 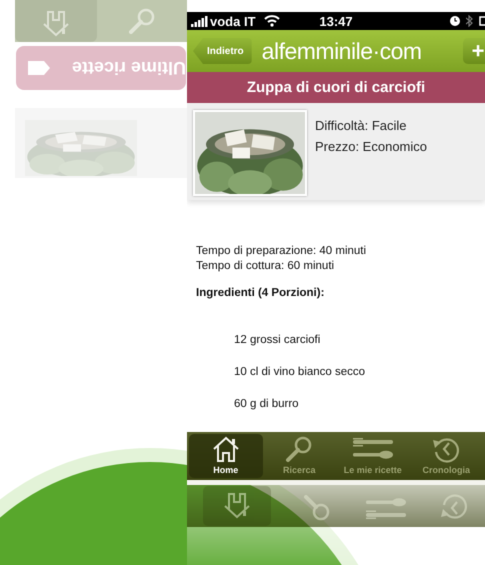 What do you see at coordinates (282, 251) in the screenshot?
I see `cooking-time: Tempo di preparazione: 40 minuti` at bounding box center [282, 251].